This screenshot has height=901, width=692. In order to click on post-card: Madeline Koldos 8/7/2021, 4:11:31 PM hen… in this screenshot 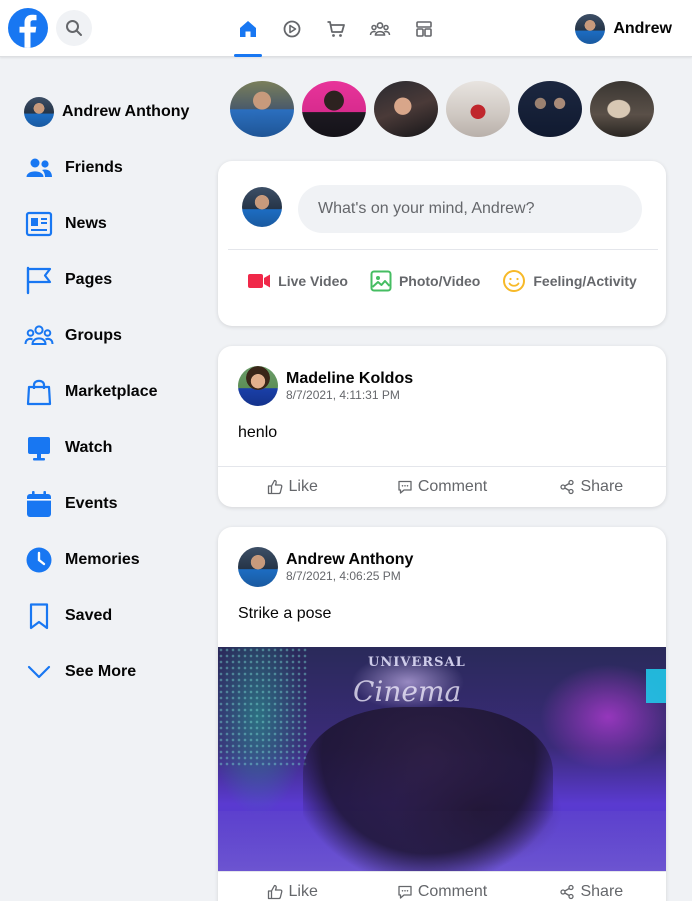, I will do `click(442, 426)`.